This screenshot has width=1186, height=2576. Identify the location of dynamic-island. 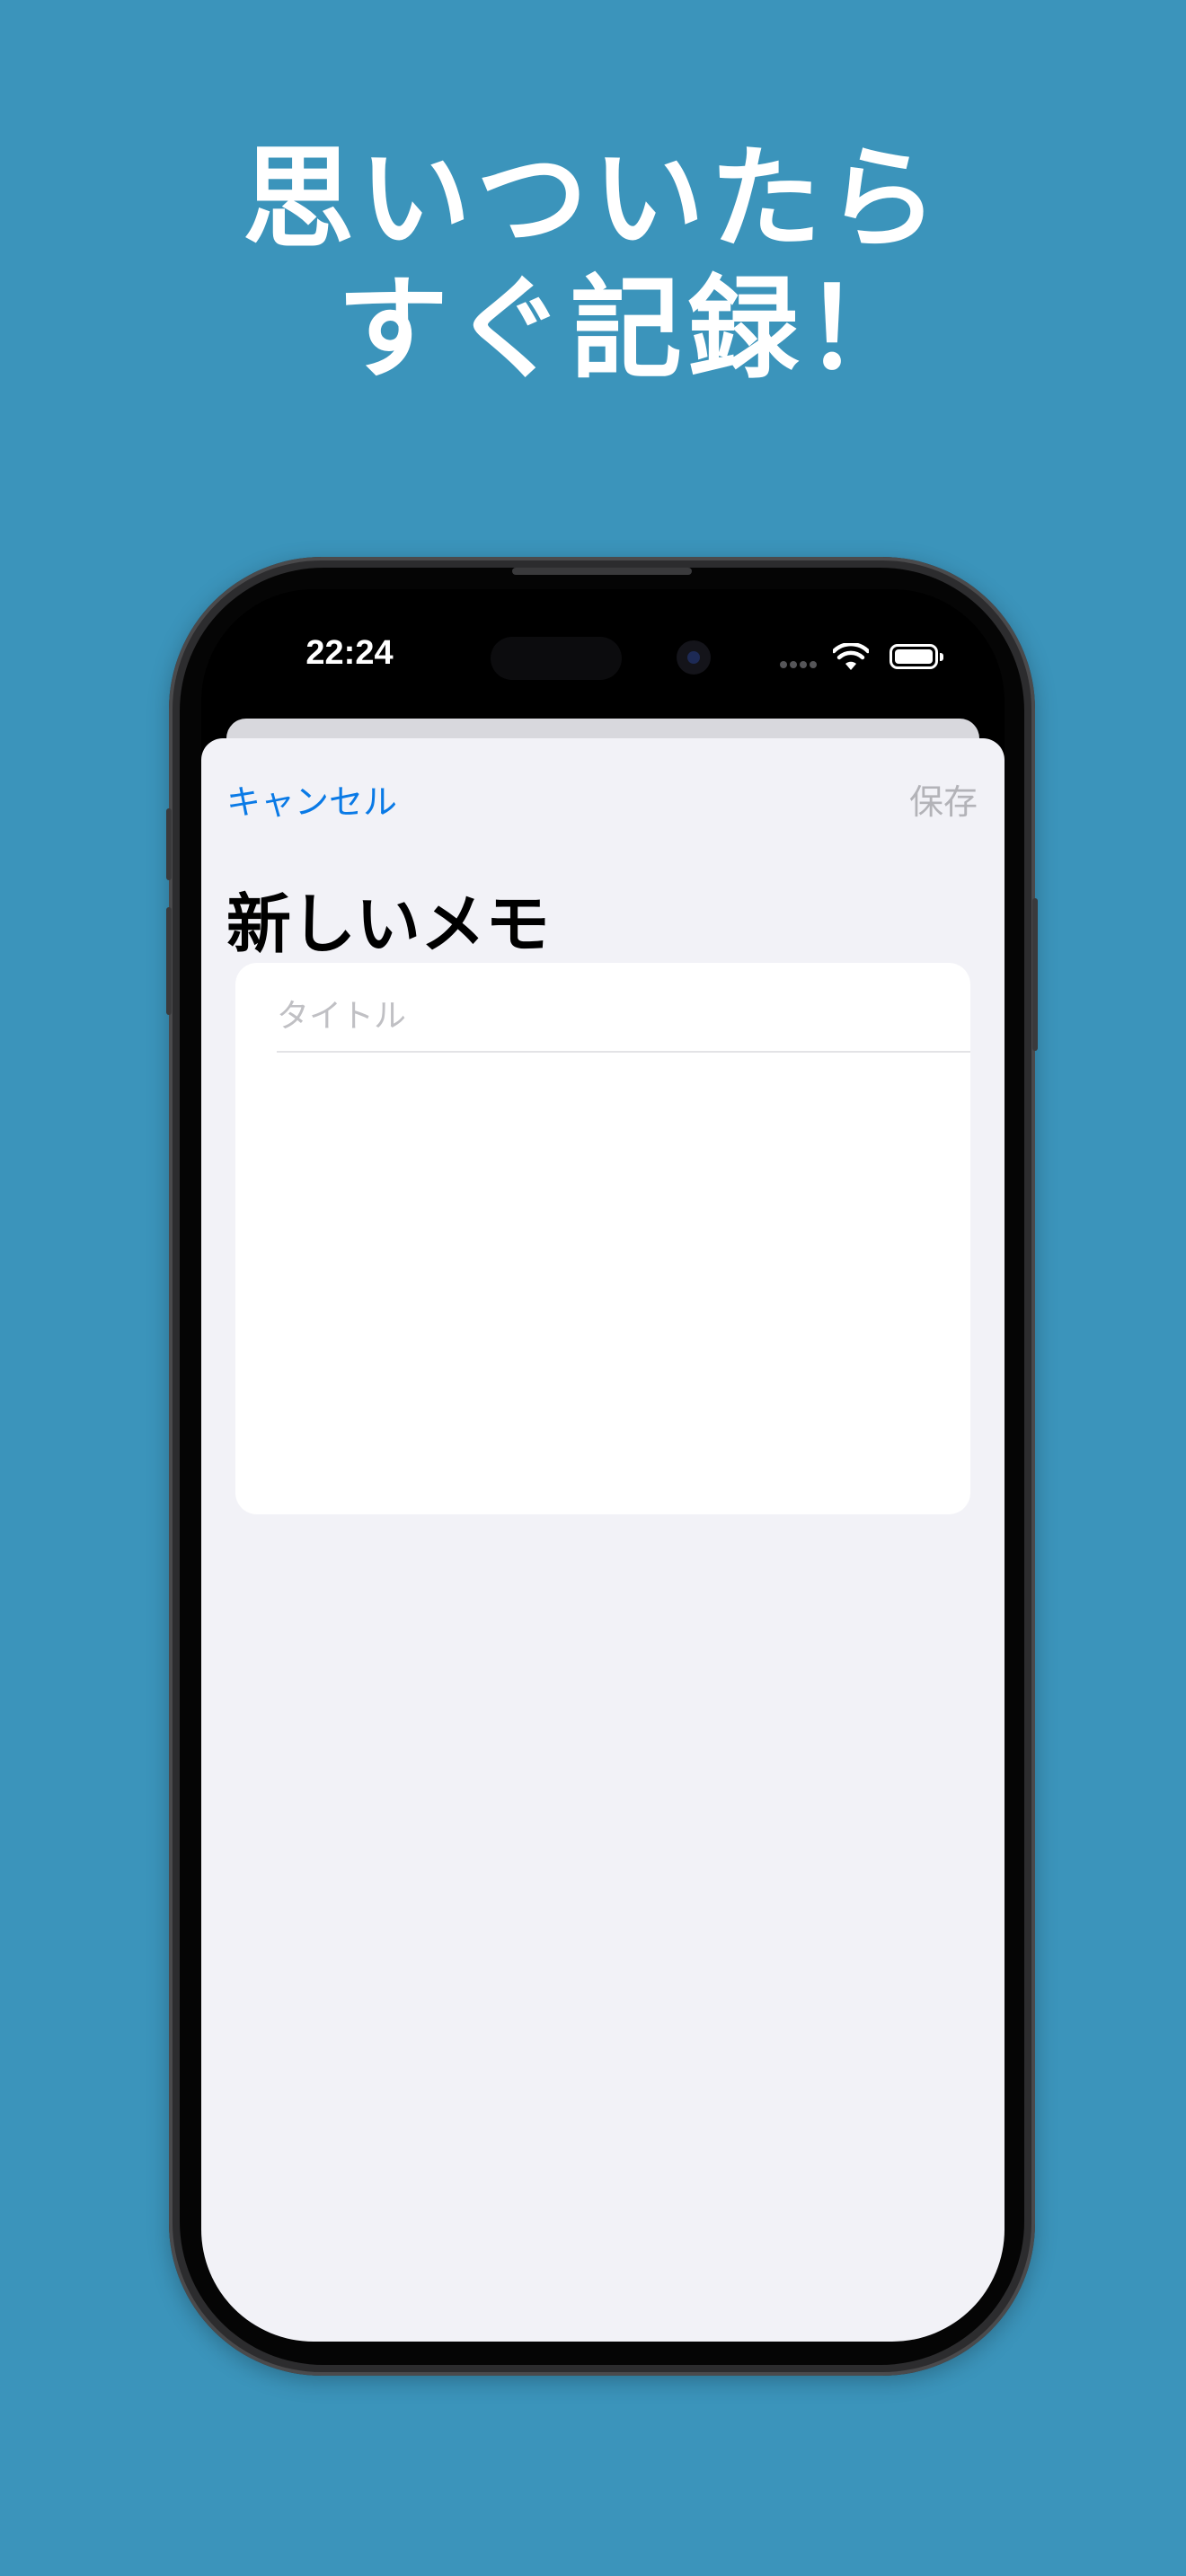
(556, 658).